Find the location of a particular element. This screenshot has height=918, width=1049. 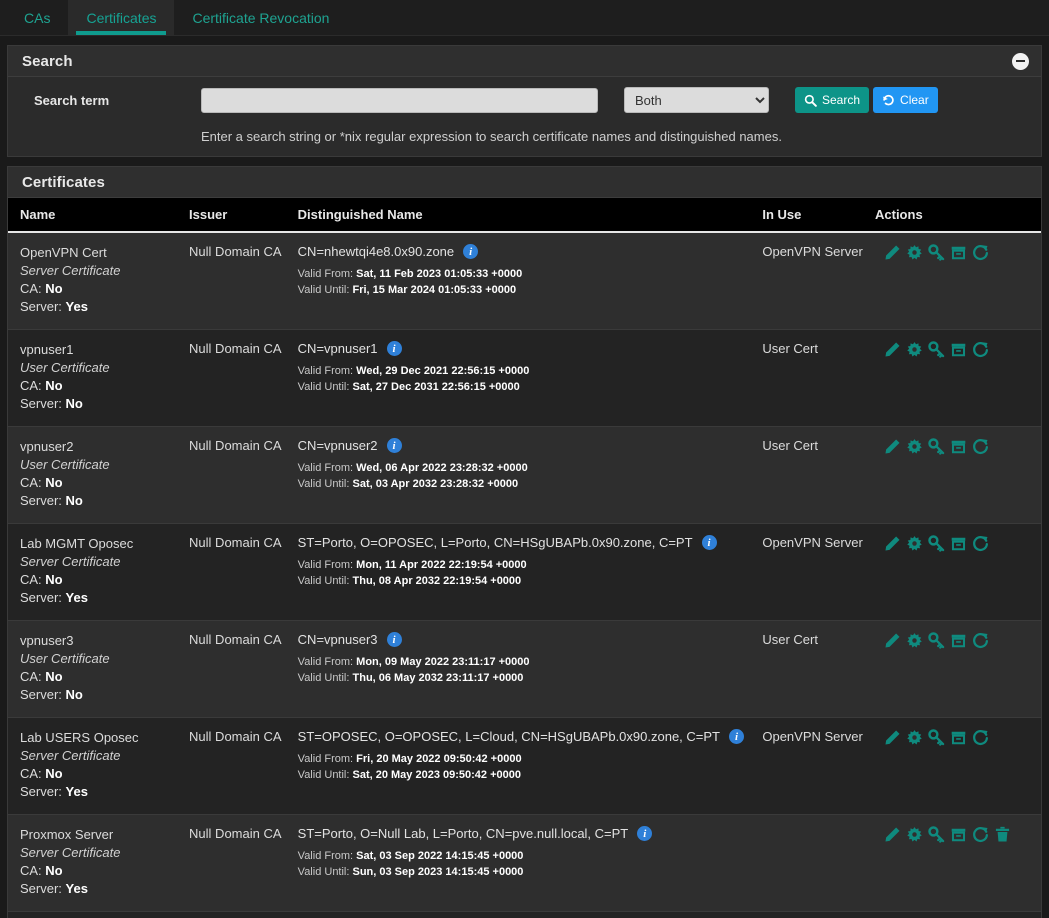

tab-cas: CAs is located at coordinates (37, 17).